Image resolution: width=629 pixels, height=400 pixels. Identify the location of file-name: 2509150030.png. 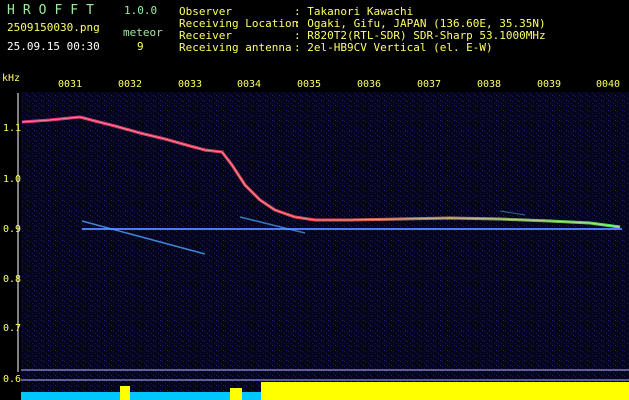
(53, 27).